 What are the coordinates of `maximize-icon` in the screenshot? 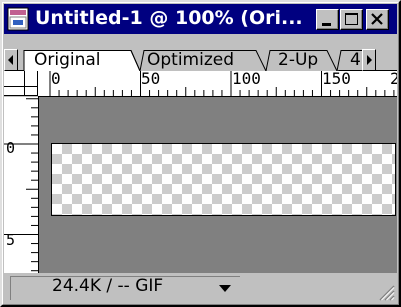 It's located at (351, 19).